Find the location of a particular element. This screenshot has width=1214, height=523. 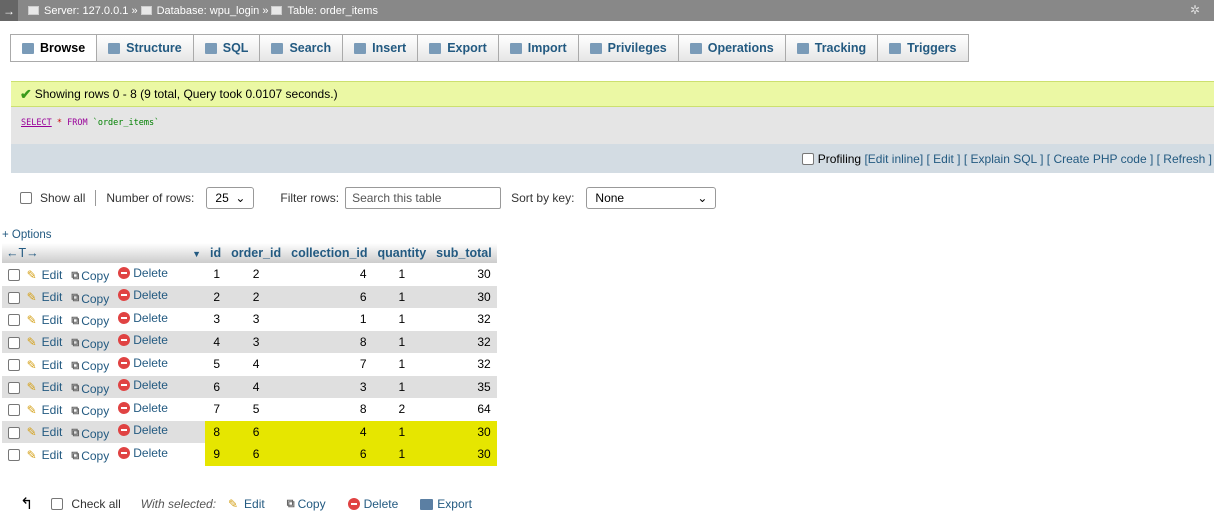

cell-collection-id: 6 is located at coordinates (329, 296).